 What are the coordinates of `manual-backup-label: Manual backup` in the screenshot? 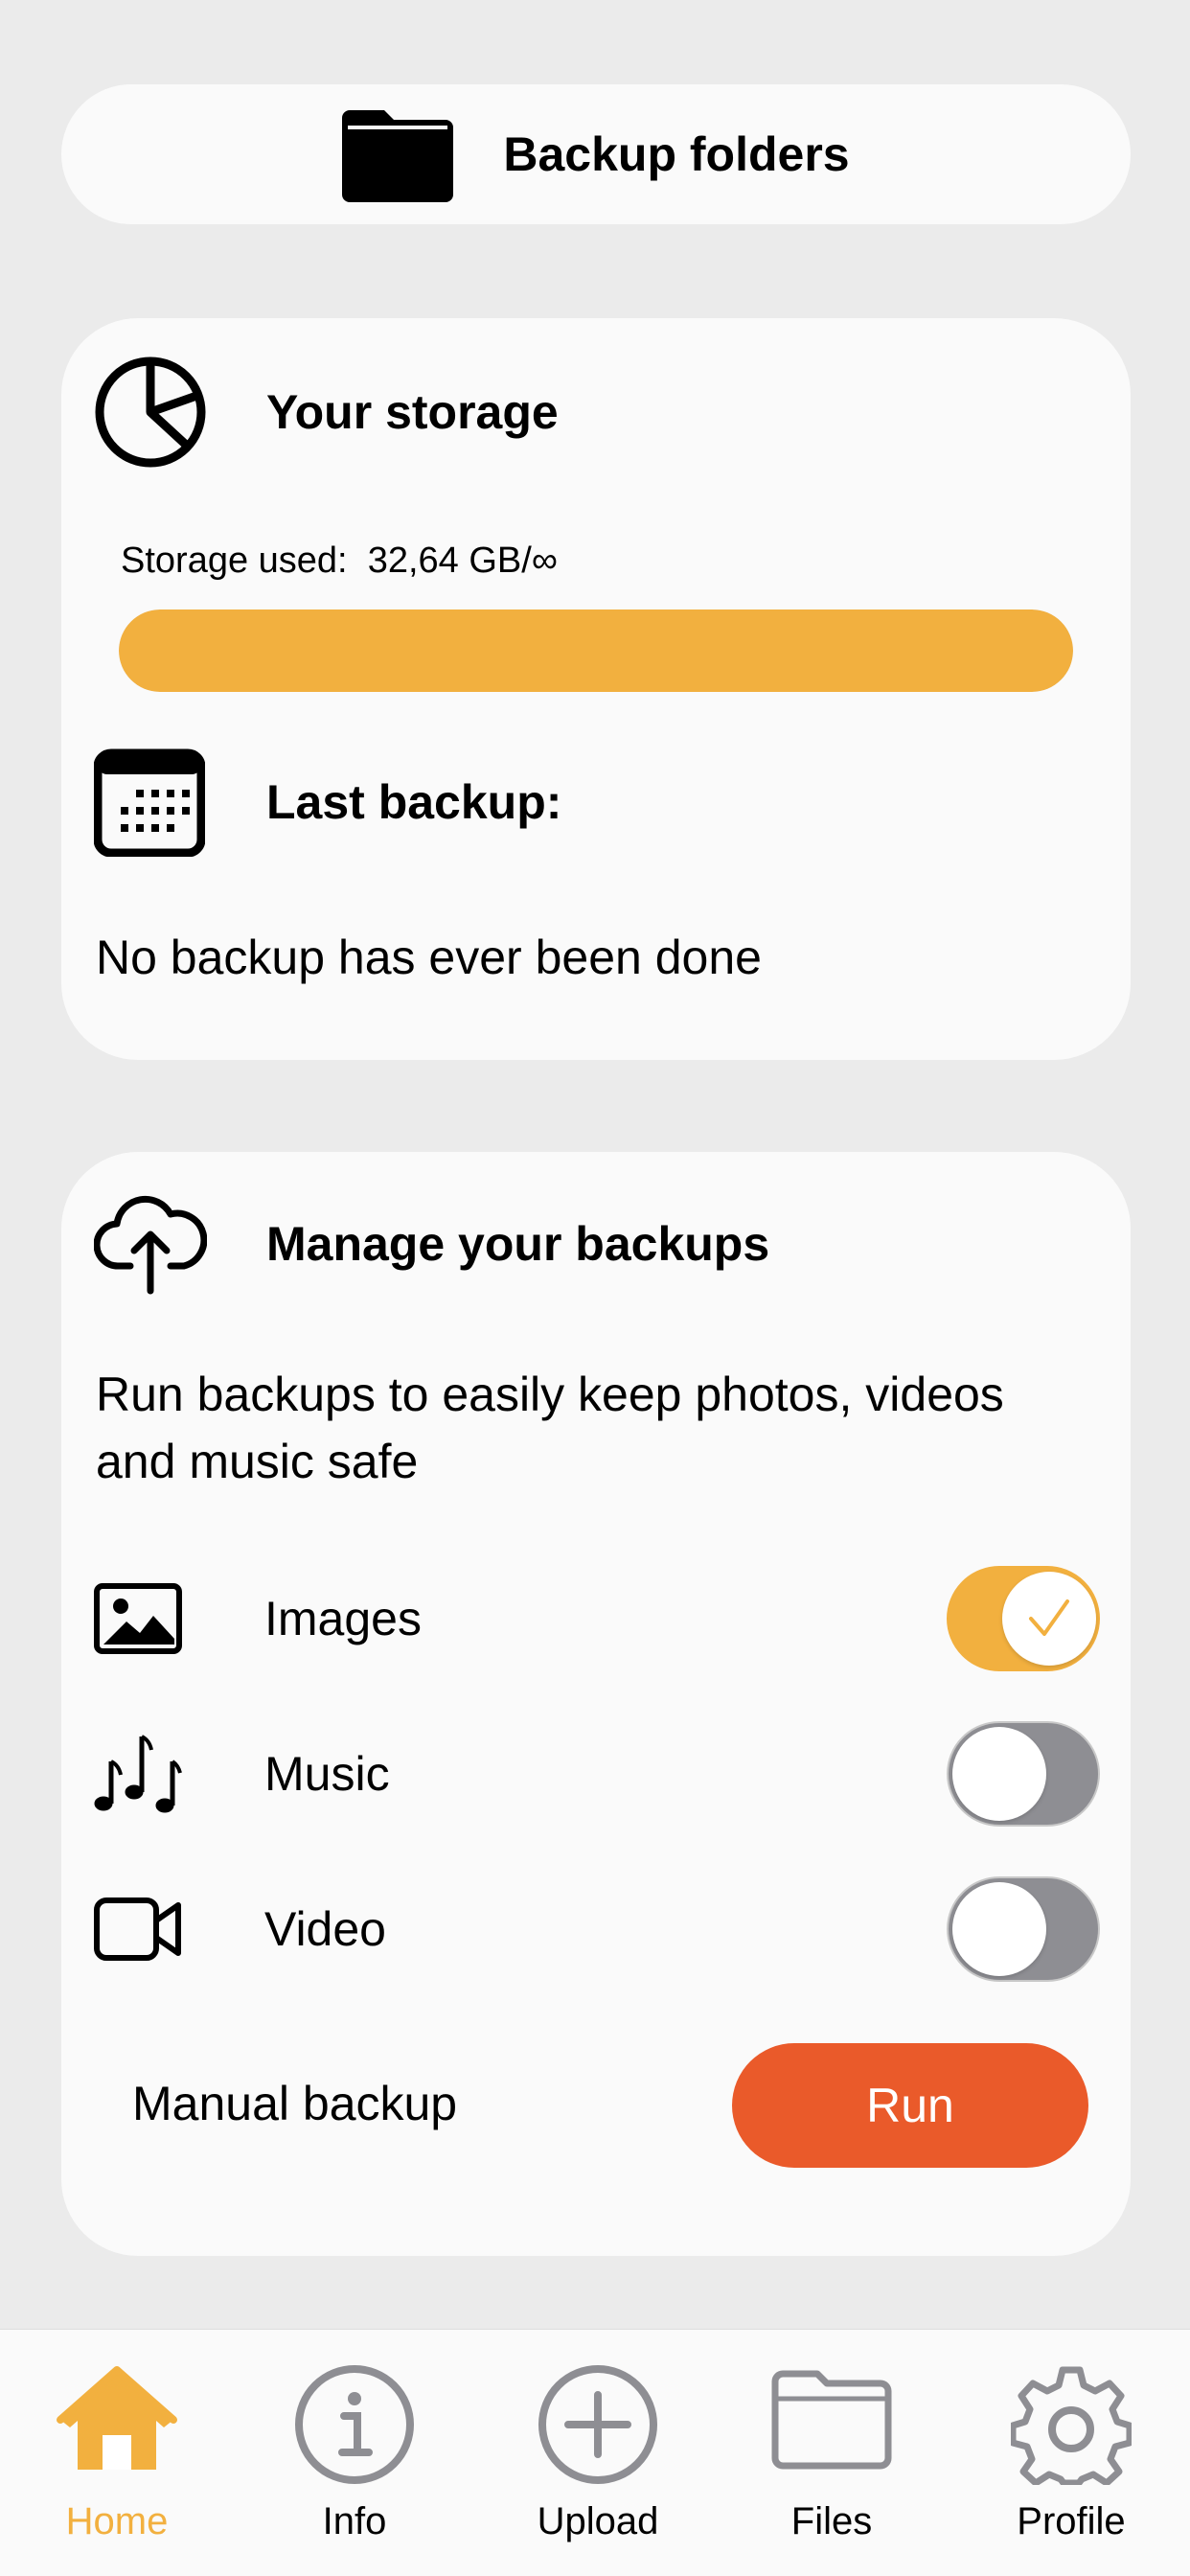 It's located at (295, 2103).